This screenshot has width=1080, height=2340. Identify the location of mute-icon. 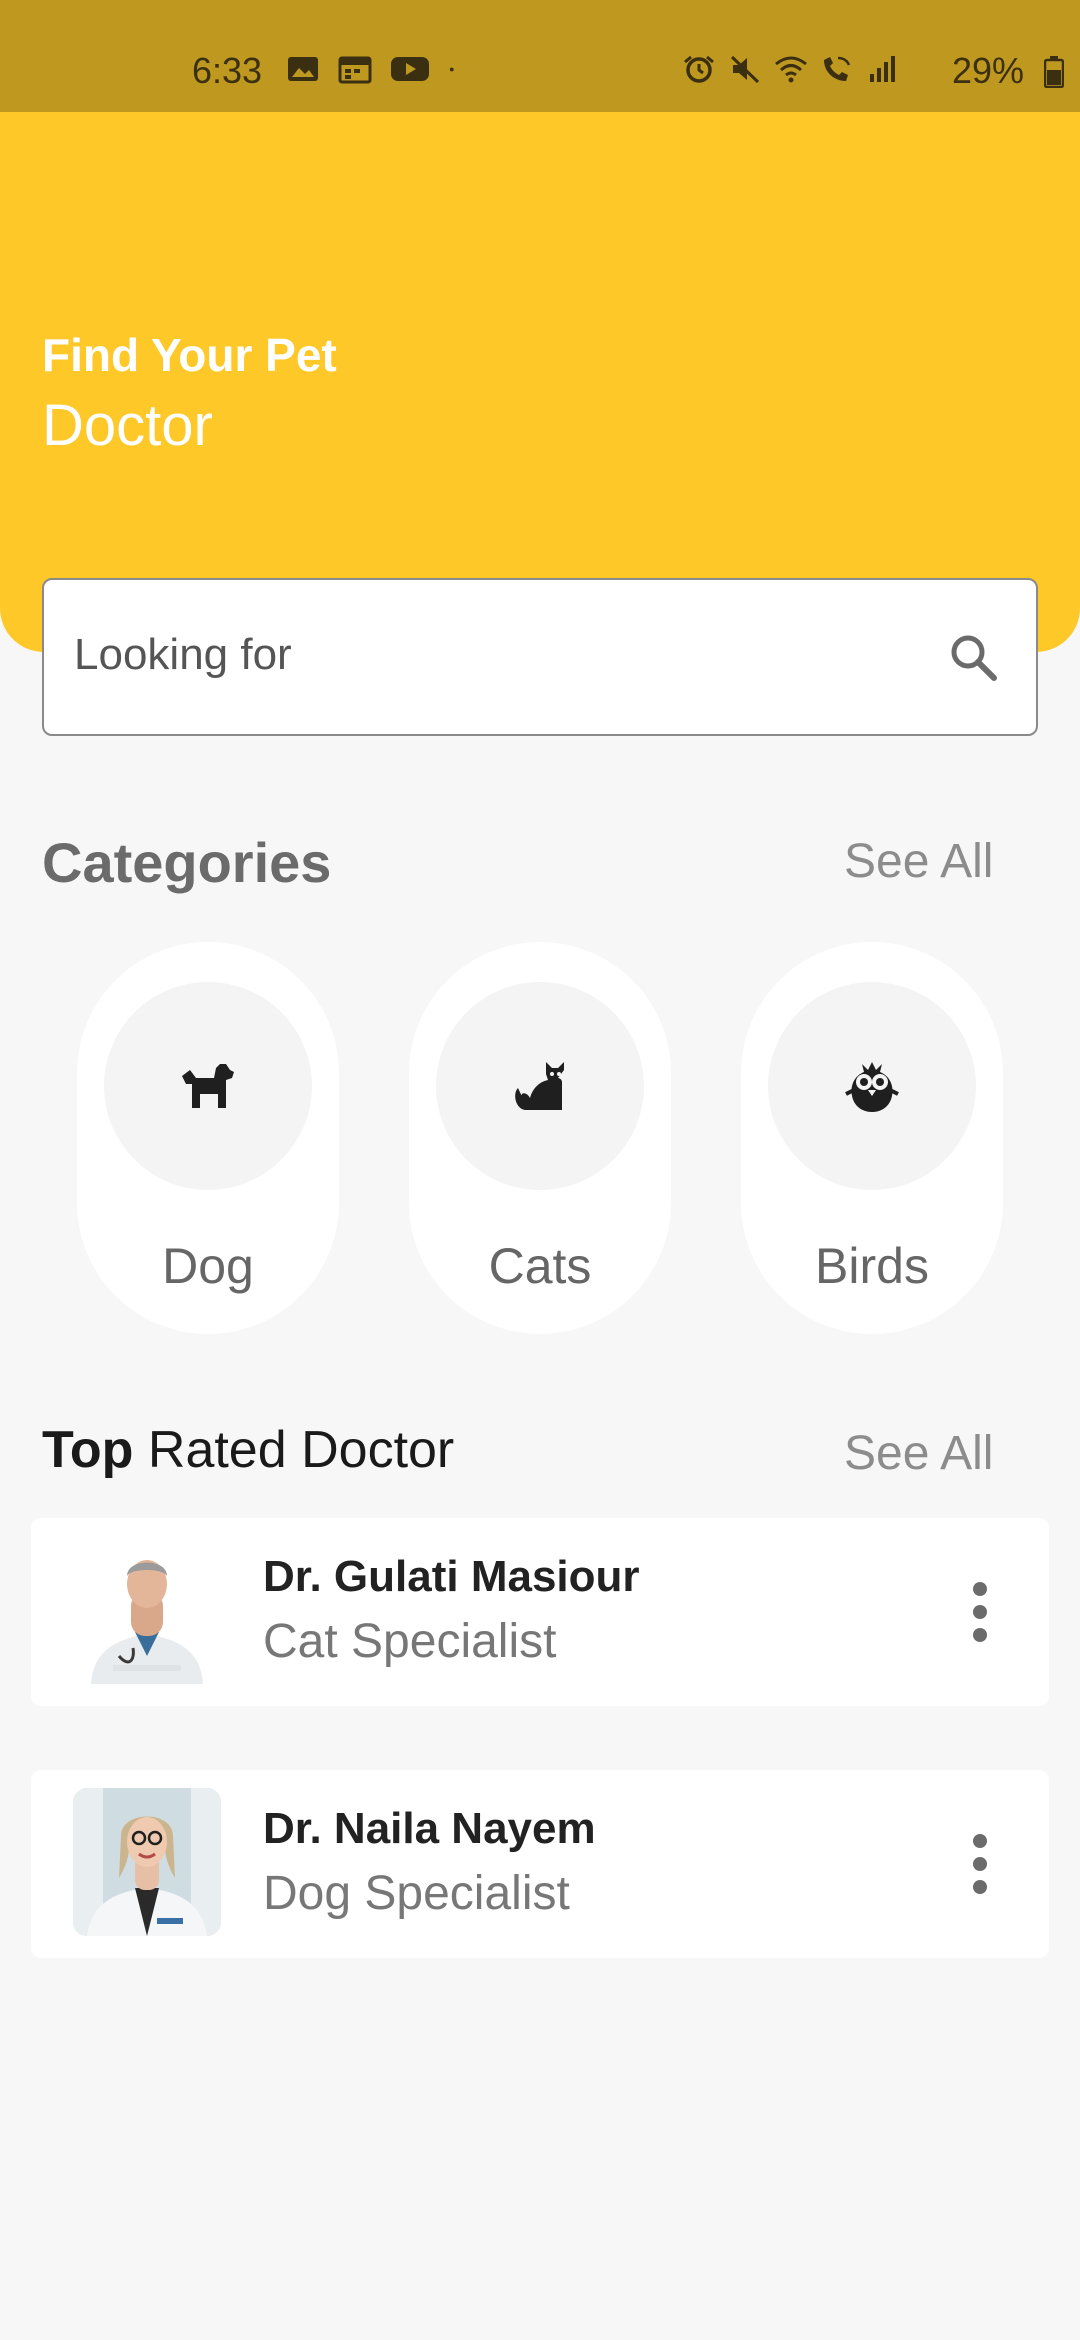
(745, 69).